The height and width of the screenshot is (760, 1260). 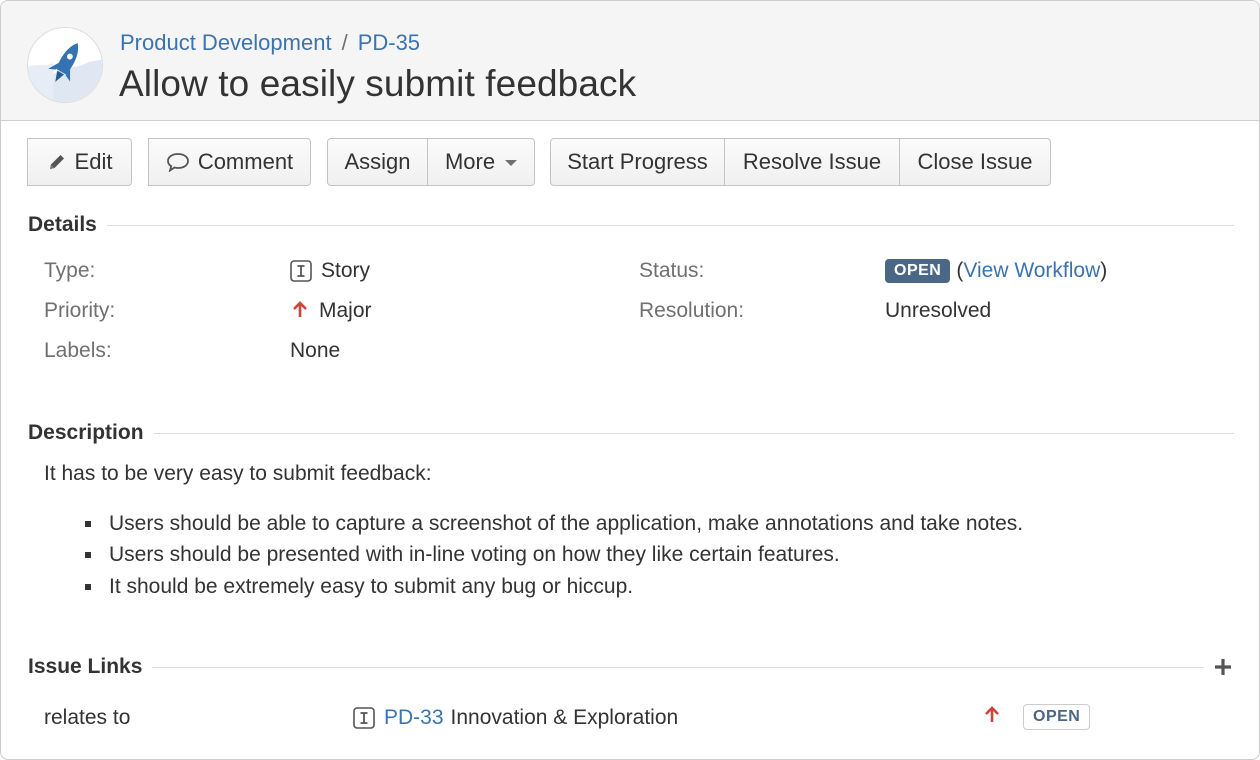 What do you see at coordinates (1223, 667) in the screenshot?
I see `add-link-plus-icon` at bounding box center [1223, 667].